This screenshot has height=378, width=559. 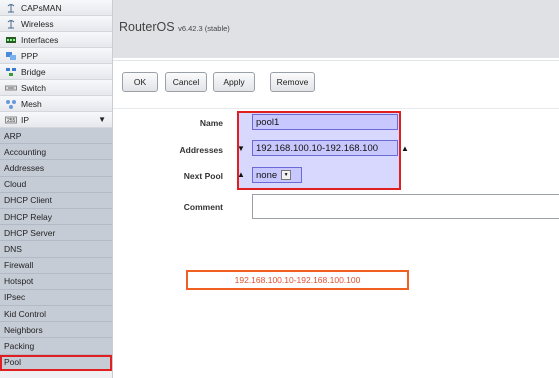 I want to click on name-label: Name, so click(x=211, y=123).